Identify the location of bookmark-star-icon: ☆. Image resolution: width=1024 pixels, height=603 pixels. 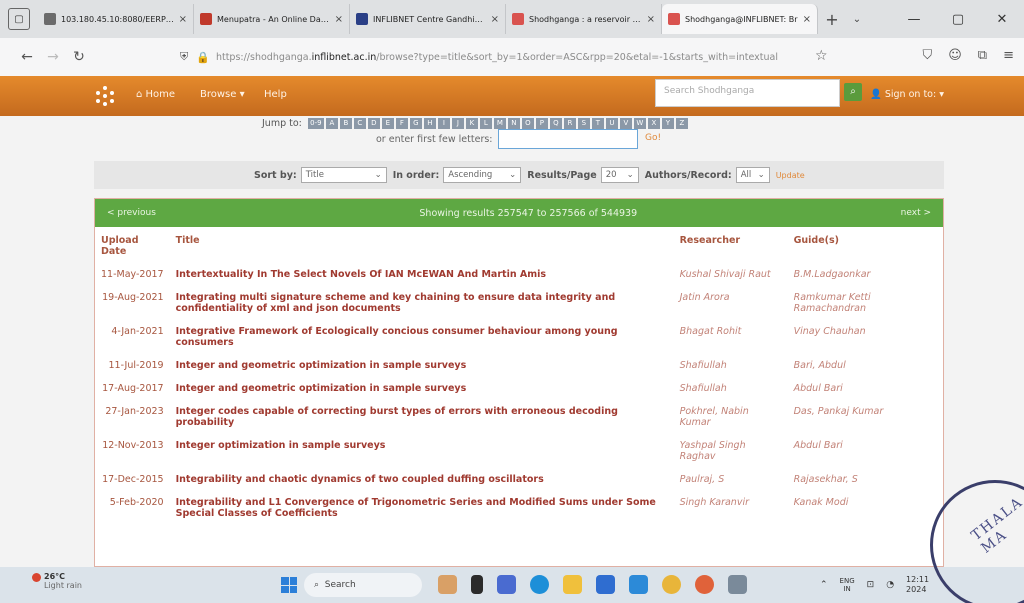
(821, 56).